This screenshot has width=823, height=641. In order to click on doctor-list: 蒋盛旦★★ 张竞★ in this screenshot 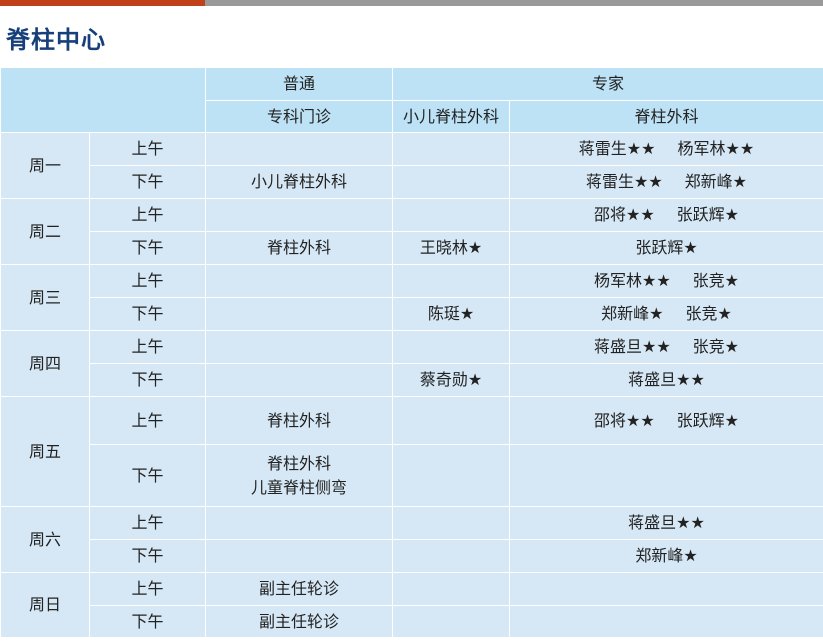, I will do `click(666, 347)`.